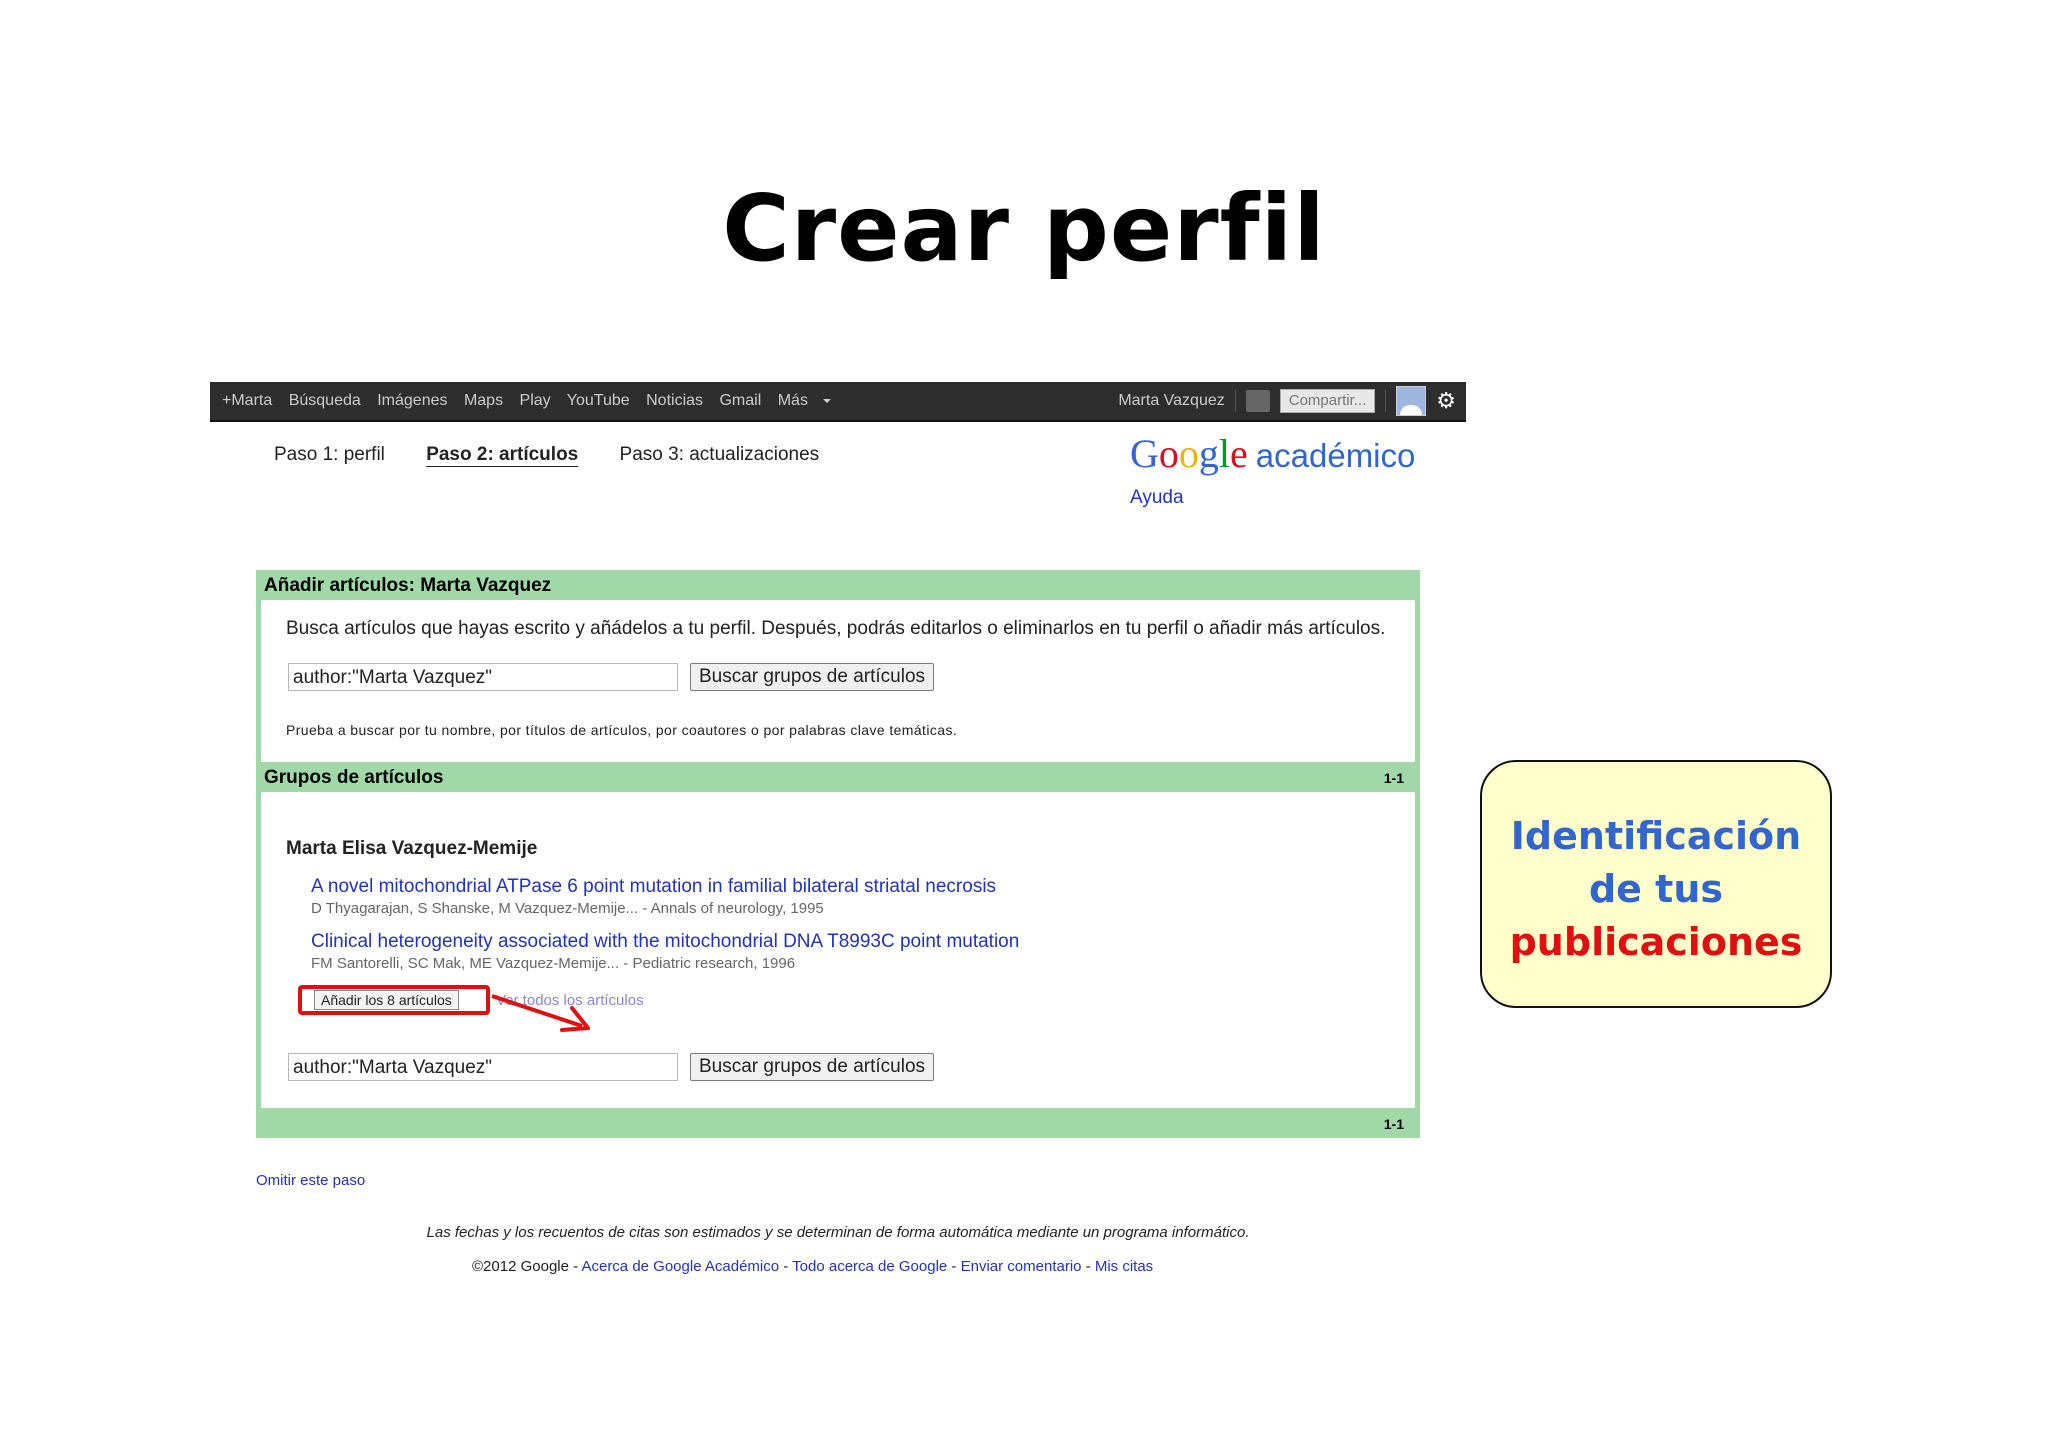 This screenshot has width=2048, height=1447. I want to click on callout-box: Identificación de tus publicaciones, so click(1656, 884).